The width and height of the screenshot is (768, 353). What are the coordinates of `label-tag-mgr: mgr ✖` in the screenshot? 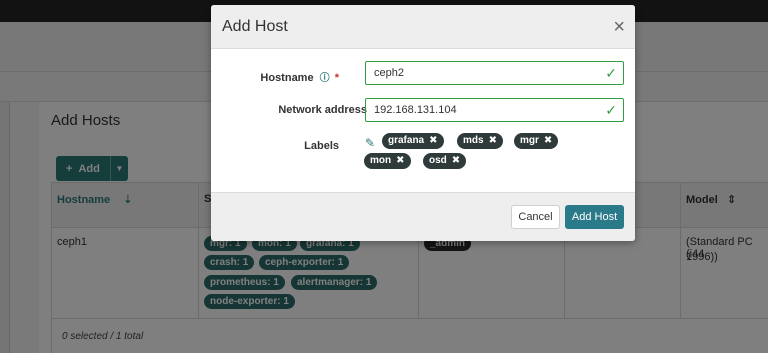 It's located at (536, 141).